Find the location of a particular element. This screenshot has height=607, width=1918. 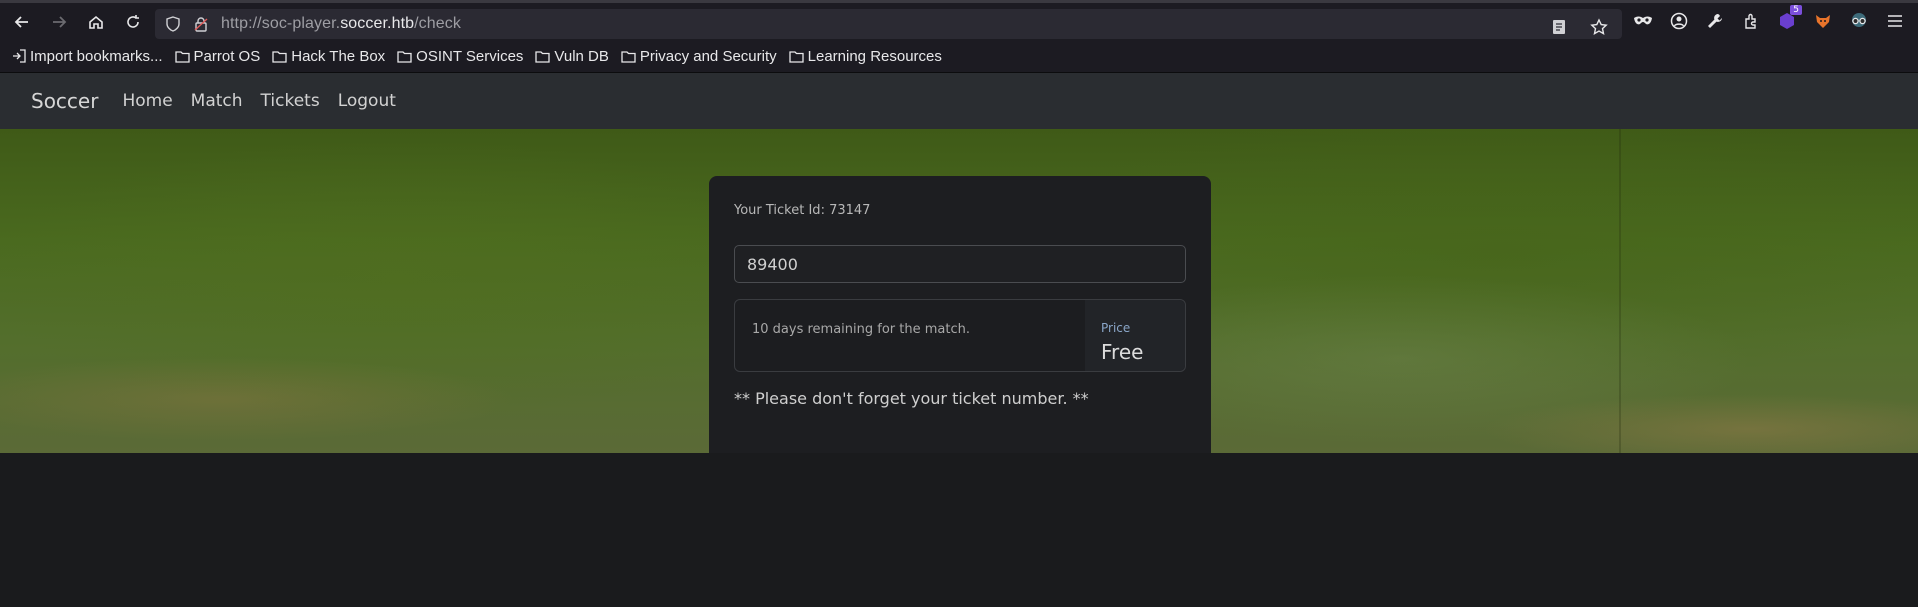

bookmark-folder-parrot-os: Parrot OS is located at coordinates (217, 56).